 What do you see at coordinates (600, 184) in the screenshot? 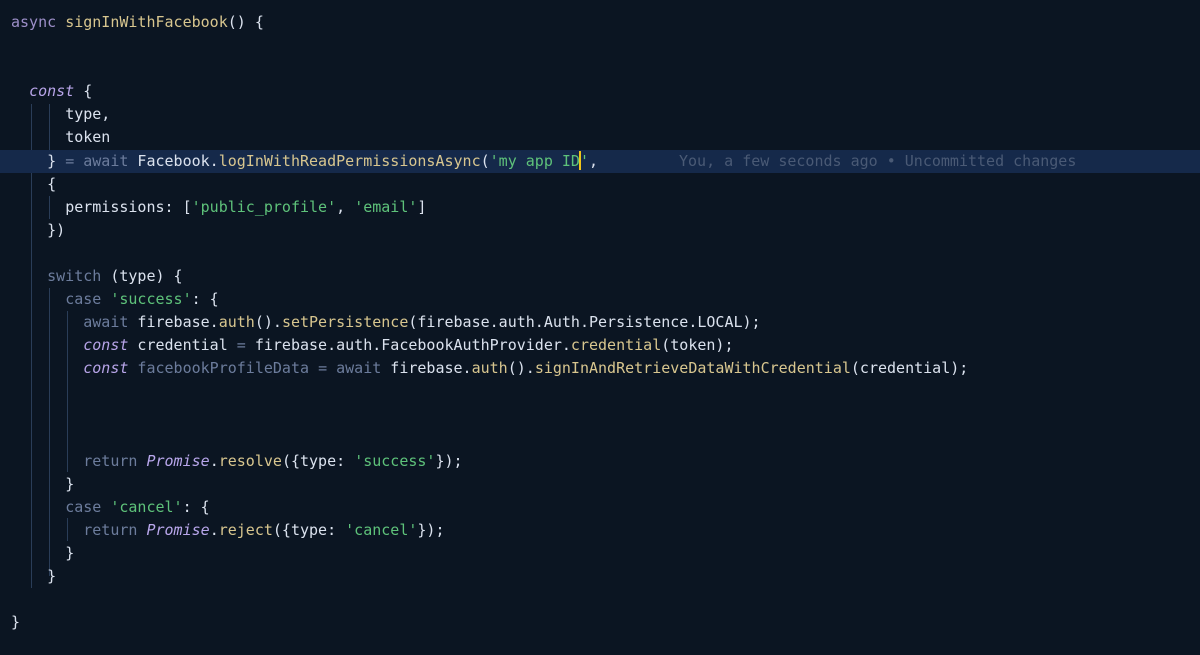
I see `code-line: {` at bounding box center [600, 184].